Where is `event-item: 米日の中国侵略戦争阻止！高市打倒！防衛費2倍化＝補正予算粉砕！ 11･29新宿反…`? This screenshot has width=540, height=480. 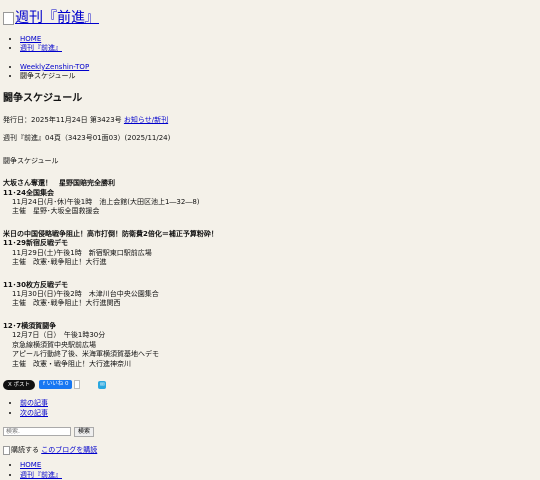 event-item: 米日の中国侵略戦争阻止！高市打倒！防衛費2倍化＝補正予算粉砕！ 11･29新宿反… is located at coordinates (268, 249).